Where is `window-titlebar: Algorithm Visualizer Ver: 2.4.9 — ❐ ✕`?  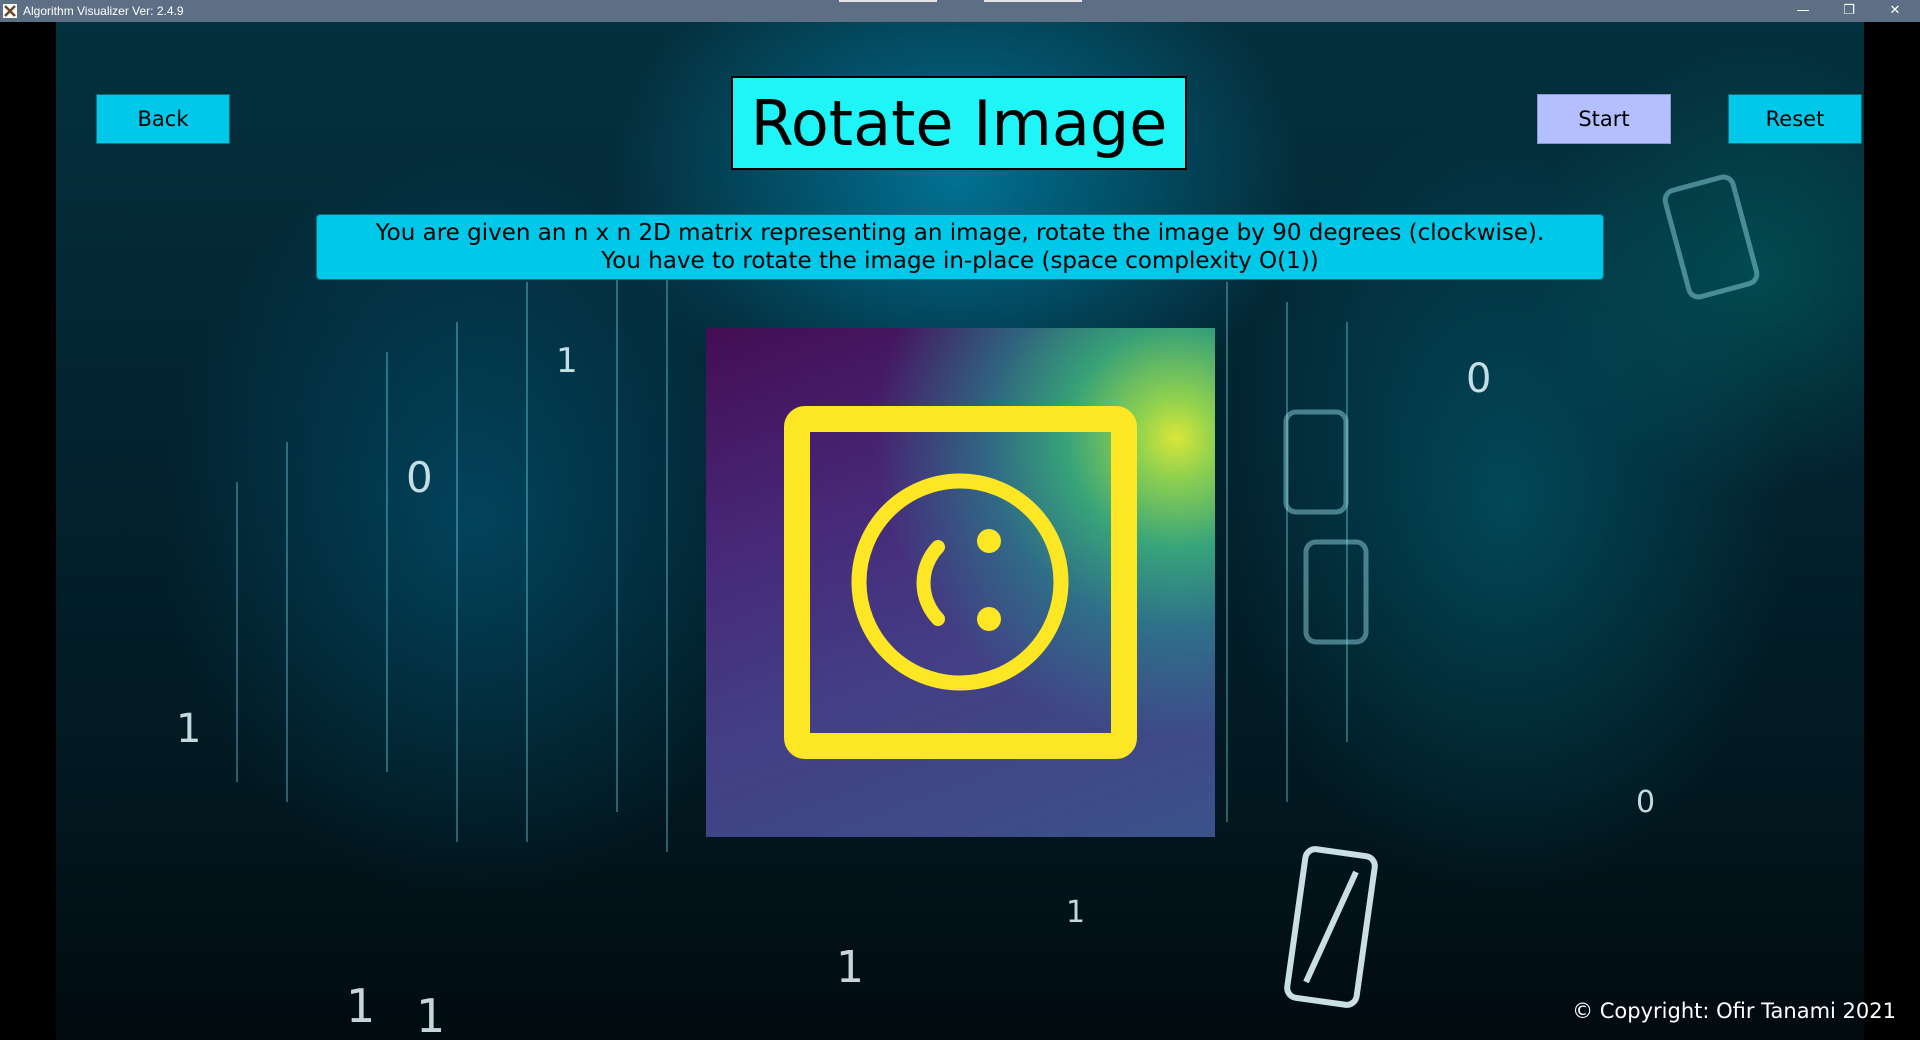
window-titlebar: Algorithm Visualizer Ver: 2.4.9 — ❐ ✕ is located at coordinates (960, 11).